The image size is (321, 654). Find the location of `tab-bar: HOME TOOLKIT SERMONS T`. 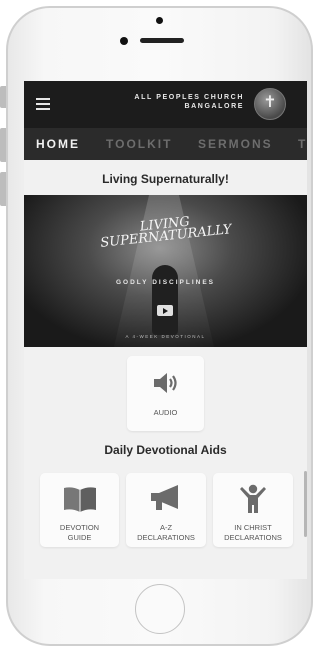

tab-bar: HOME TOOLKIT SERMONS T is located at coordinates (165, 144).